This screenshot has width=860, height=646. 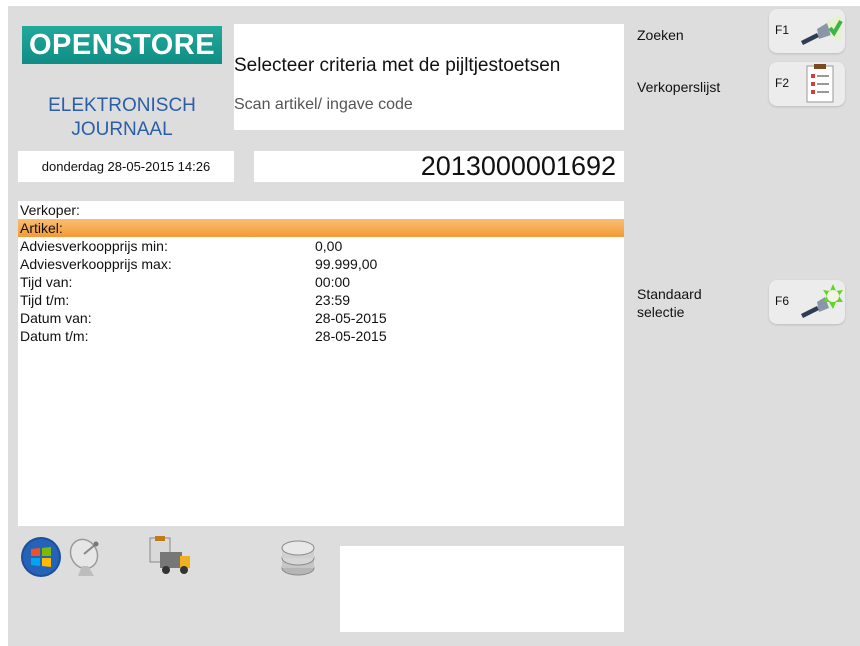 I want to click on f6-key-label: F6, so click(x=782, y=301).